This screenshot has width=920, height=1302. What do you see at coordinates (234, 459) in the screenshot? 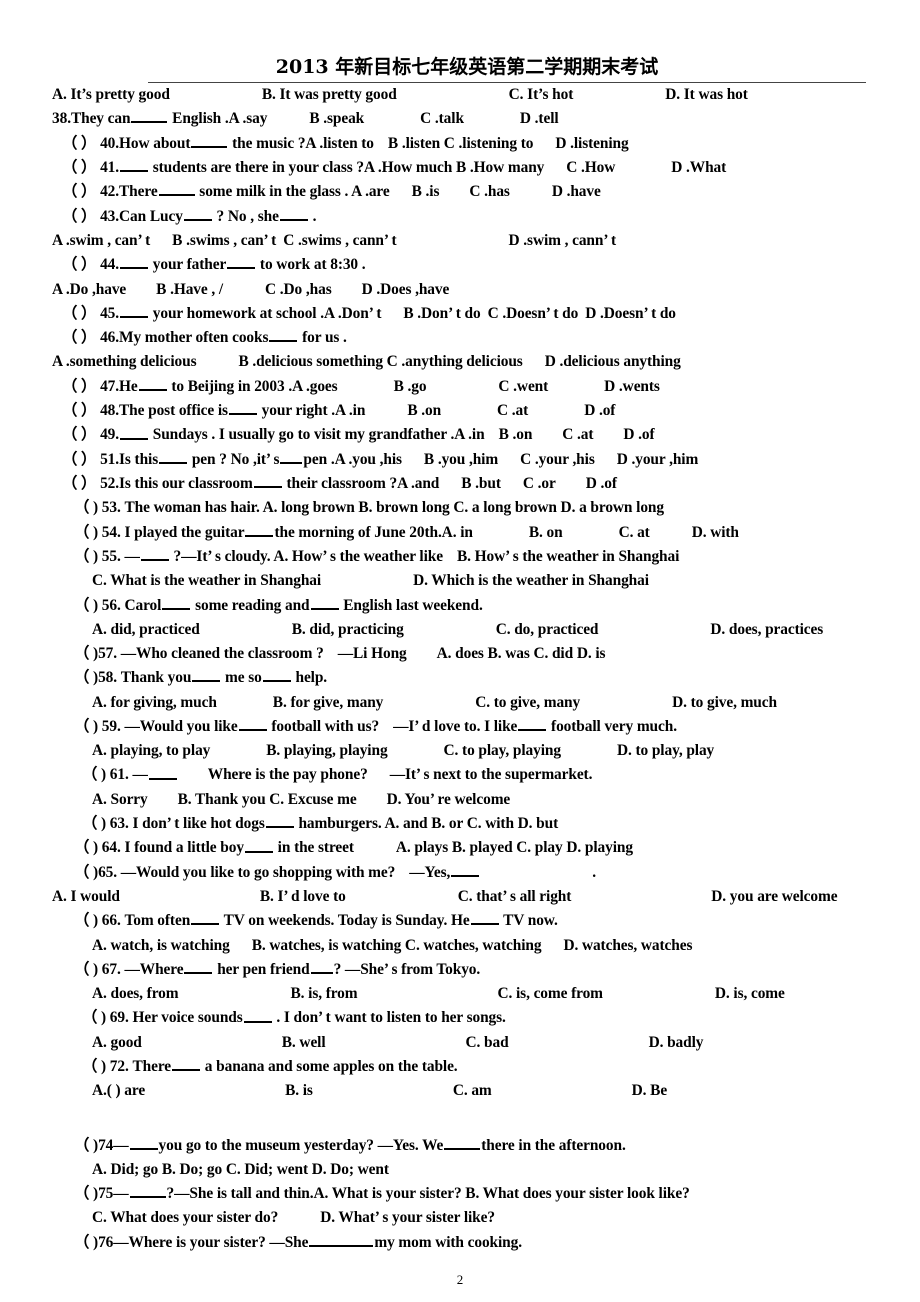
I see `line-text: pen ? No ,it’ s` at bounding box center [234, 459].